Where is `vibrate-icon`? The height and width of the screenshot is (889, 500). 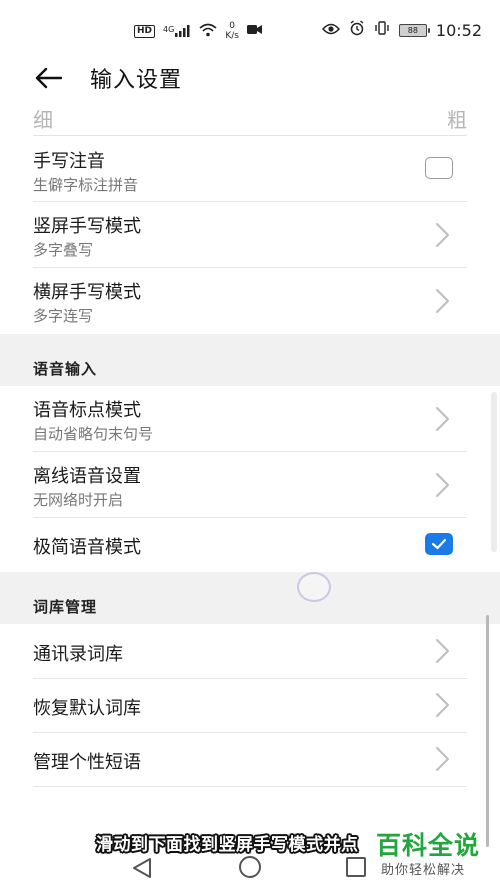 vibrate-icon is located at coordinates (382, 30).